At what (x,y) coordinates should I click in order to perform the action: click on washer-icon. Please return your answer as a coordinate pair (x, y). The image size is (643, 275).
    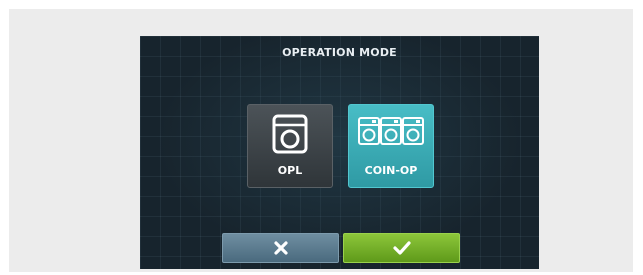
    Looking at the image, I should click on (290, 134).